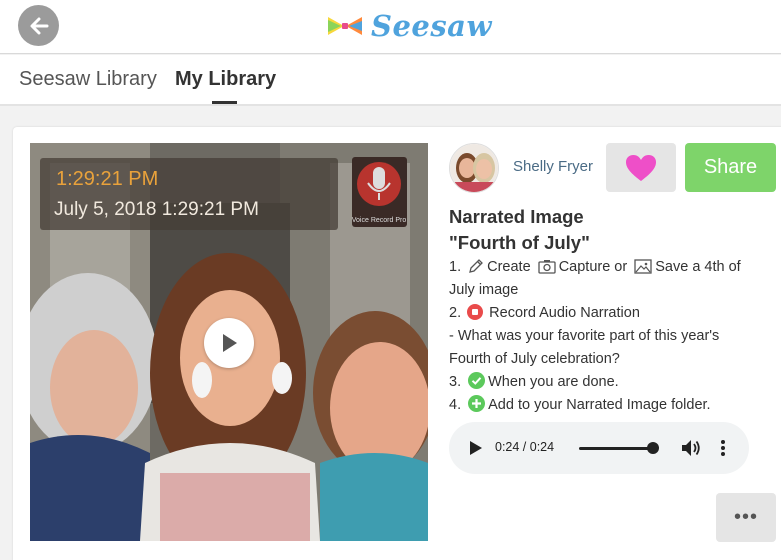  I want to click on add-circle-icon, so click(477, 403).